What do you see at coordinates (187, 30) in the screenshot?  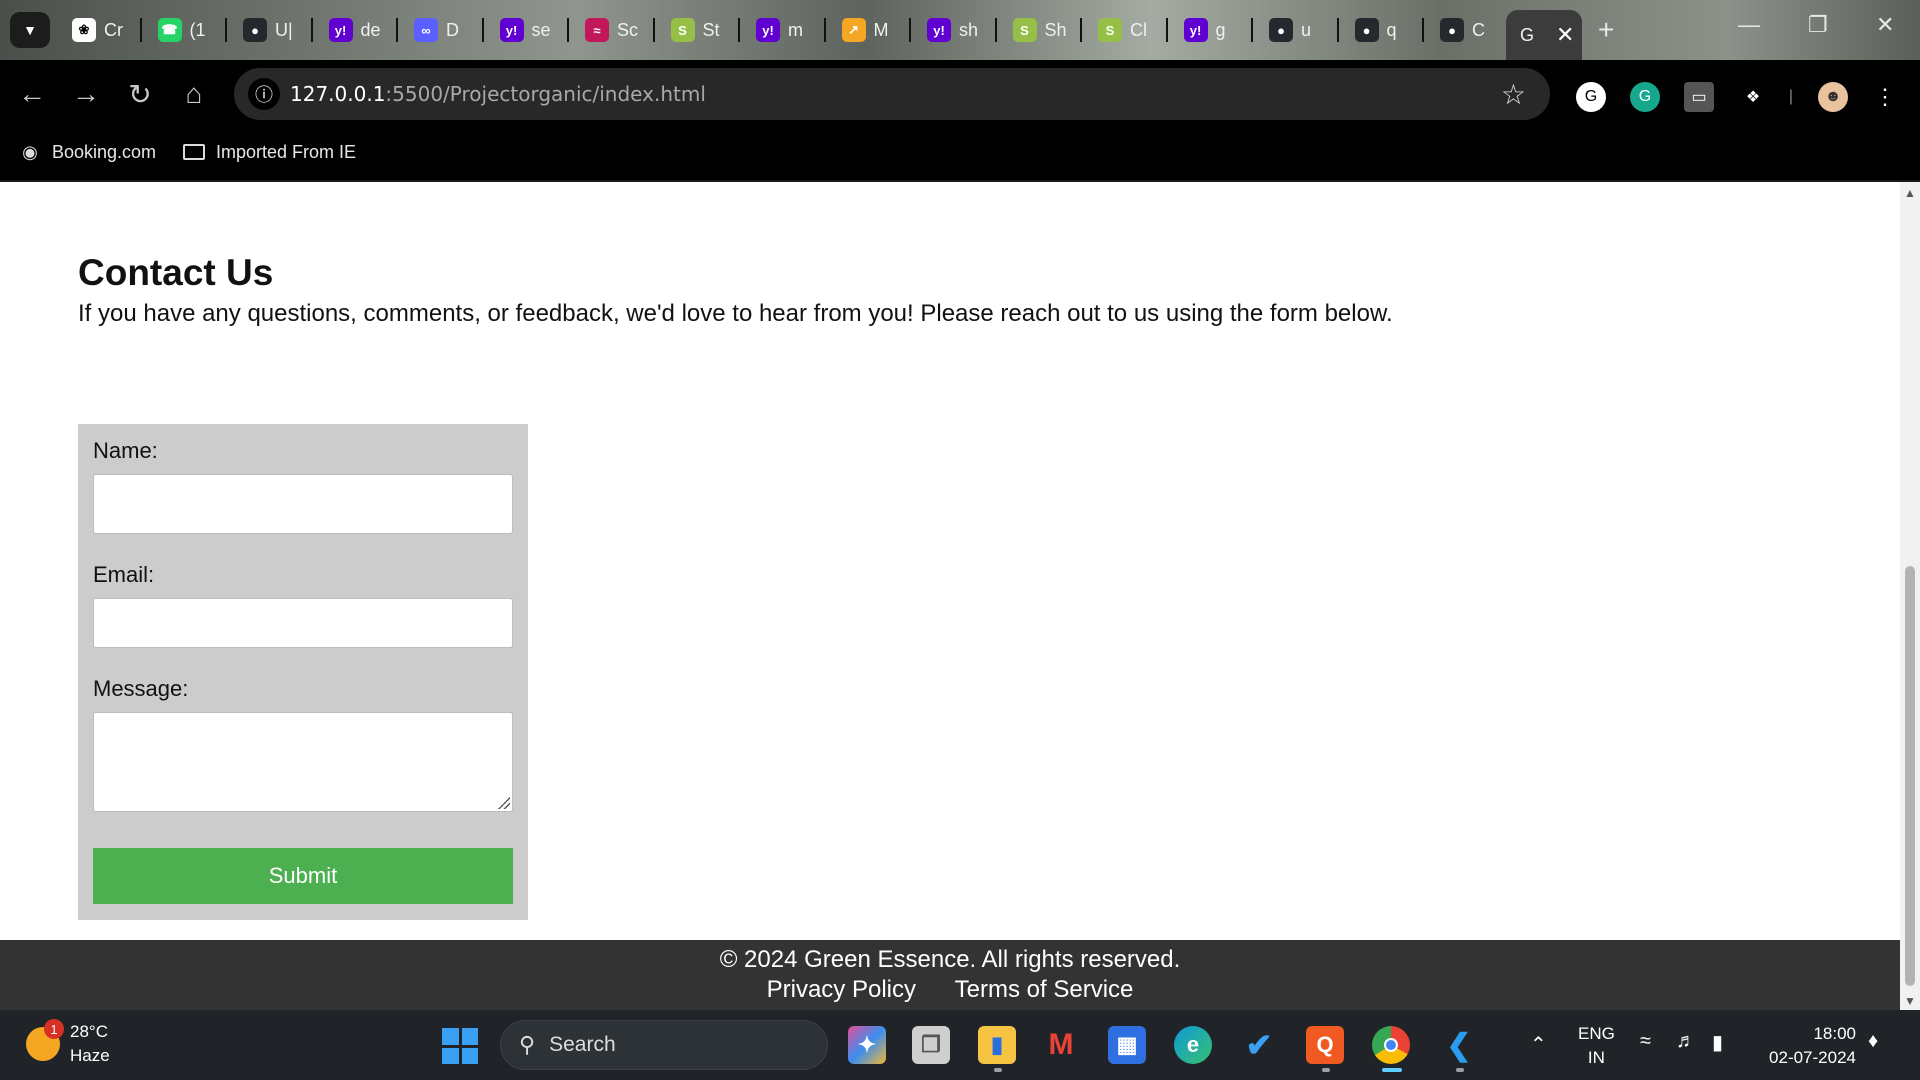 I see `tab-1: ☎ (1` at bounding box center [187, 30].